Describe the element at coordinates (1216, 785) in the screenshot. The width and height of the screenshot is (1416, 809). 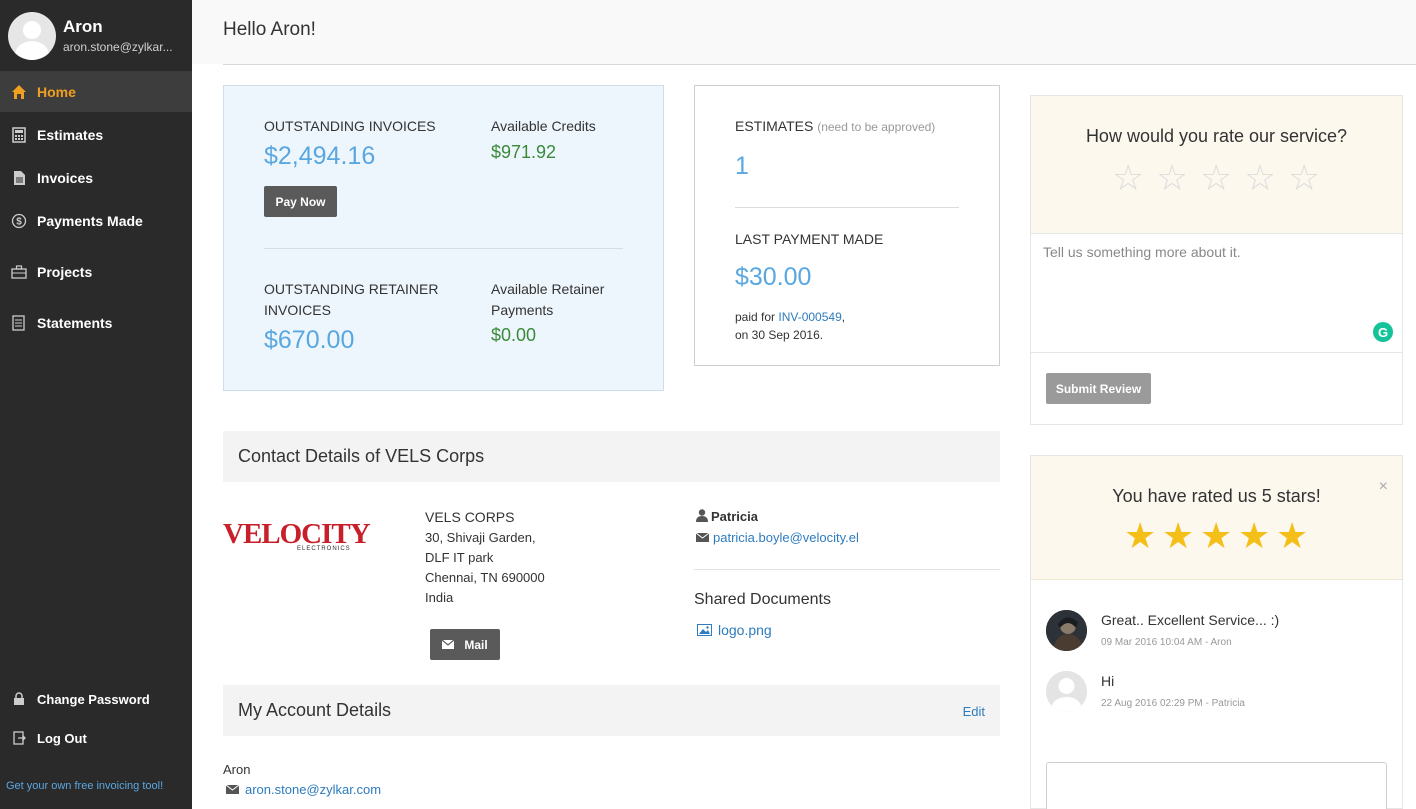
I see `comment-input` at that location.